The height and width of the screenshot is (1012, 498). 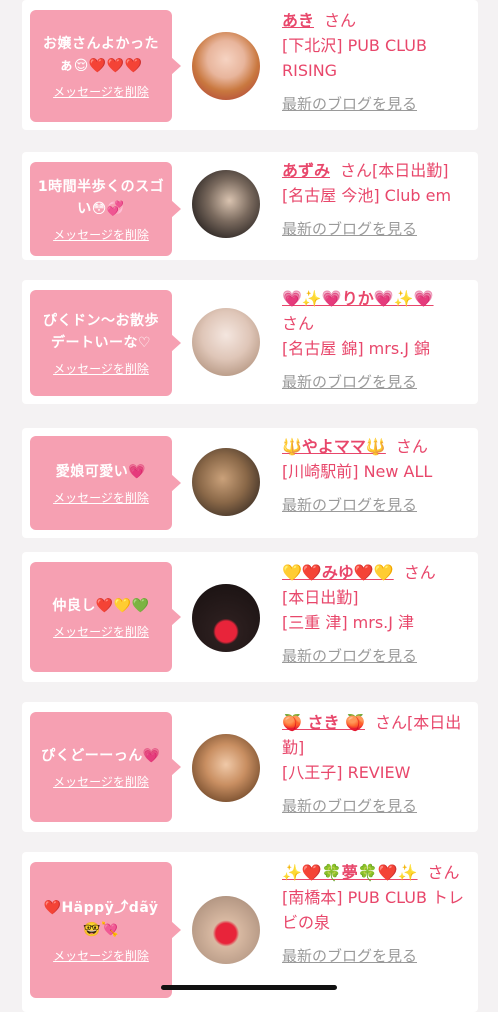 I want to click on shop-name: [八王子] REVIEW, so click(x=346, y=772).